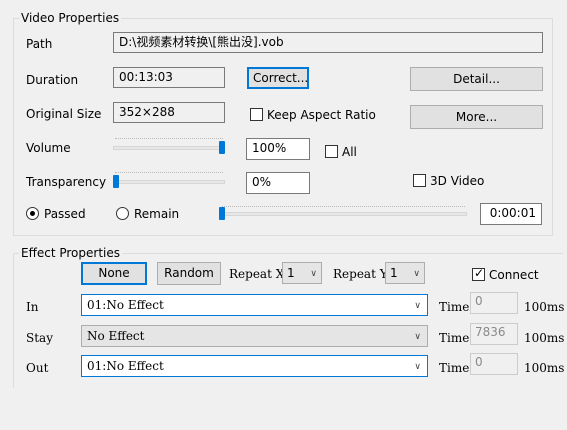 The height and width of the screenshot is (430, 567). I want to click on 3d-video-checkbox, so click(419, 180).